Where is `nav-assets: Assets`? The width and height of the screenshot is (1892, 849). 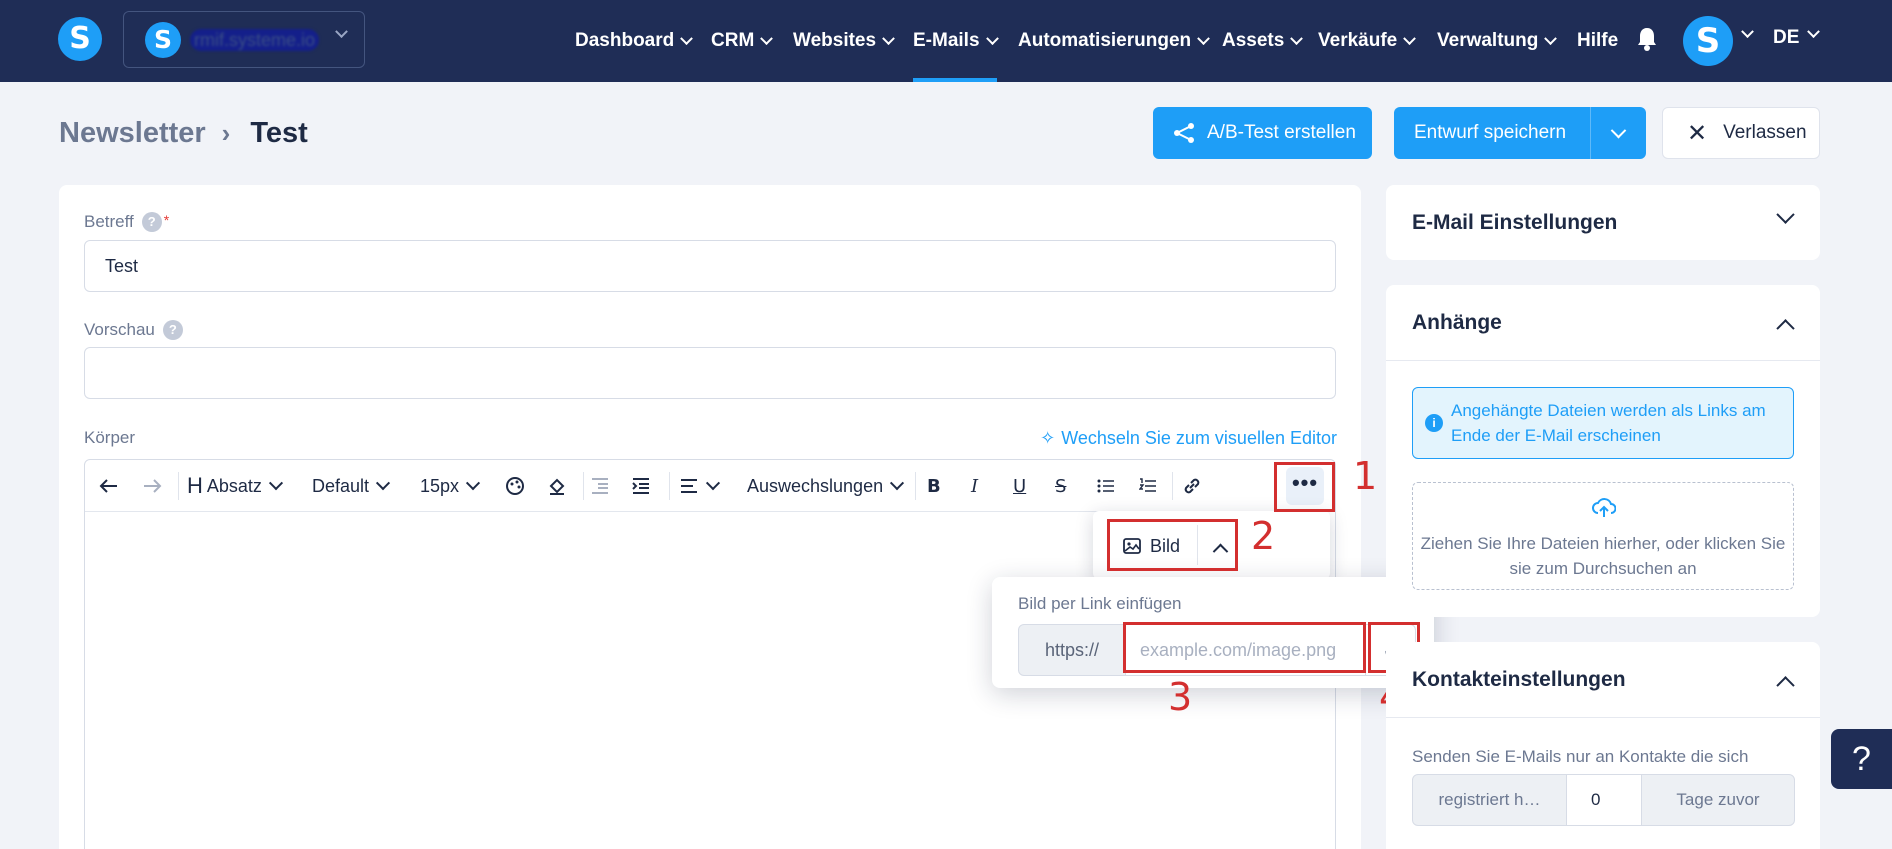 nav-assets: Assets is located at coordinates (1263, 41).